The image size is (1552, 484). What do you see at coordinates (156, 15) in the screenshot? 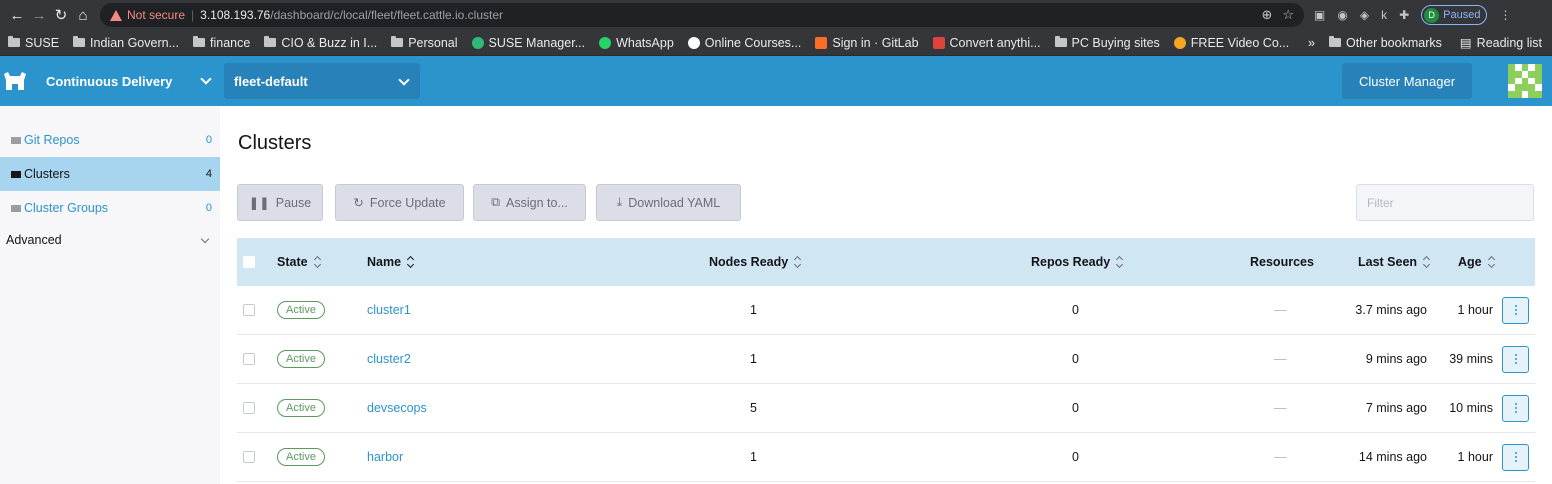
I see `not-secure-label: Not secure` at bounding box center [156, 15].